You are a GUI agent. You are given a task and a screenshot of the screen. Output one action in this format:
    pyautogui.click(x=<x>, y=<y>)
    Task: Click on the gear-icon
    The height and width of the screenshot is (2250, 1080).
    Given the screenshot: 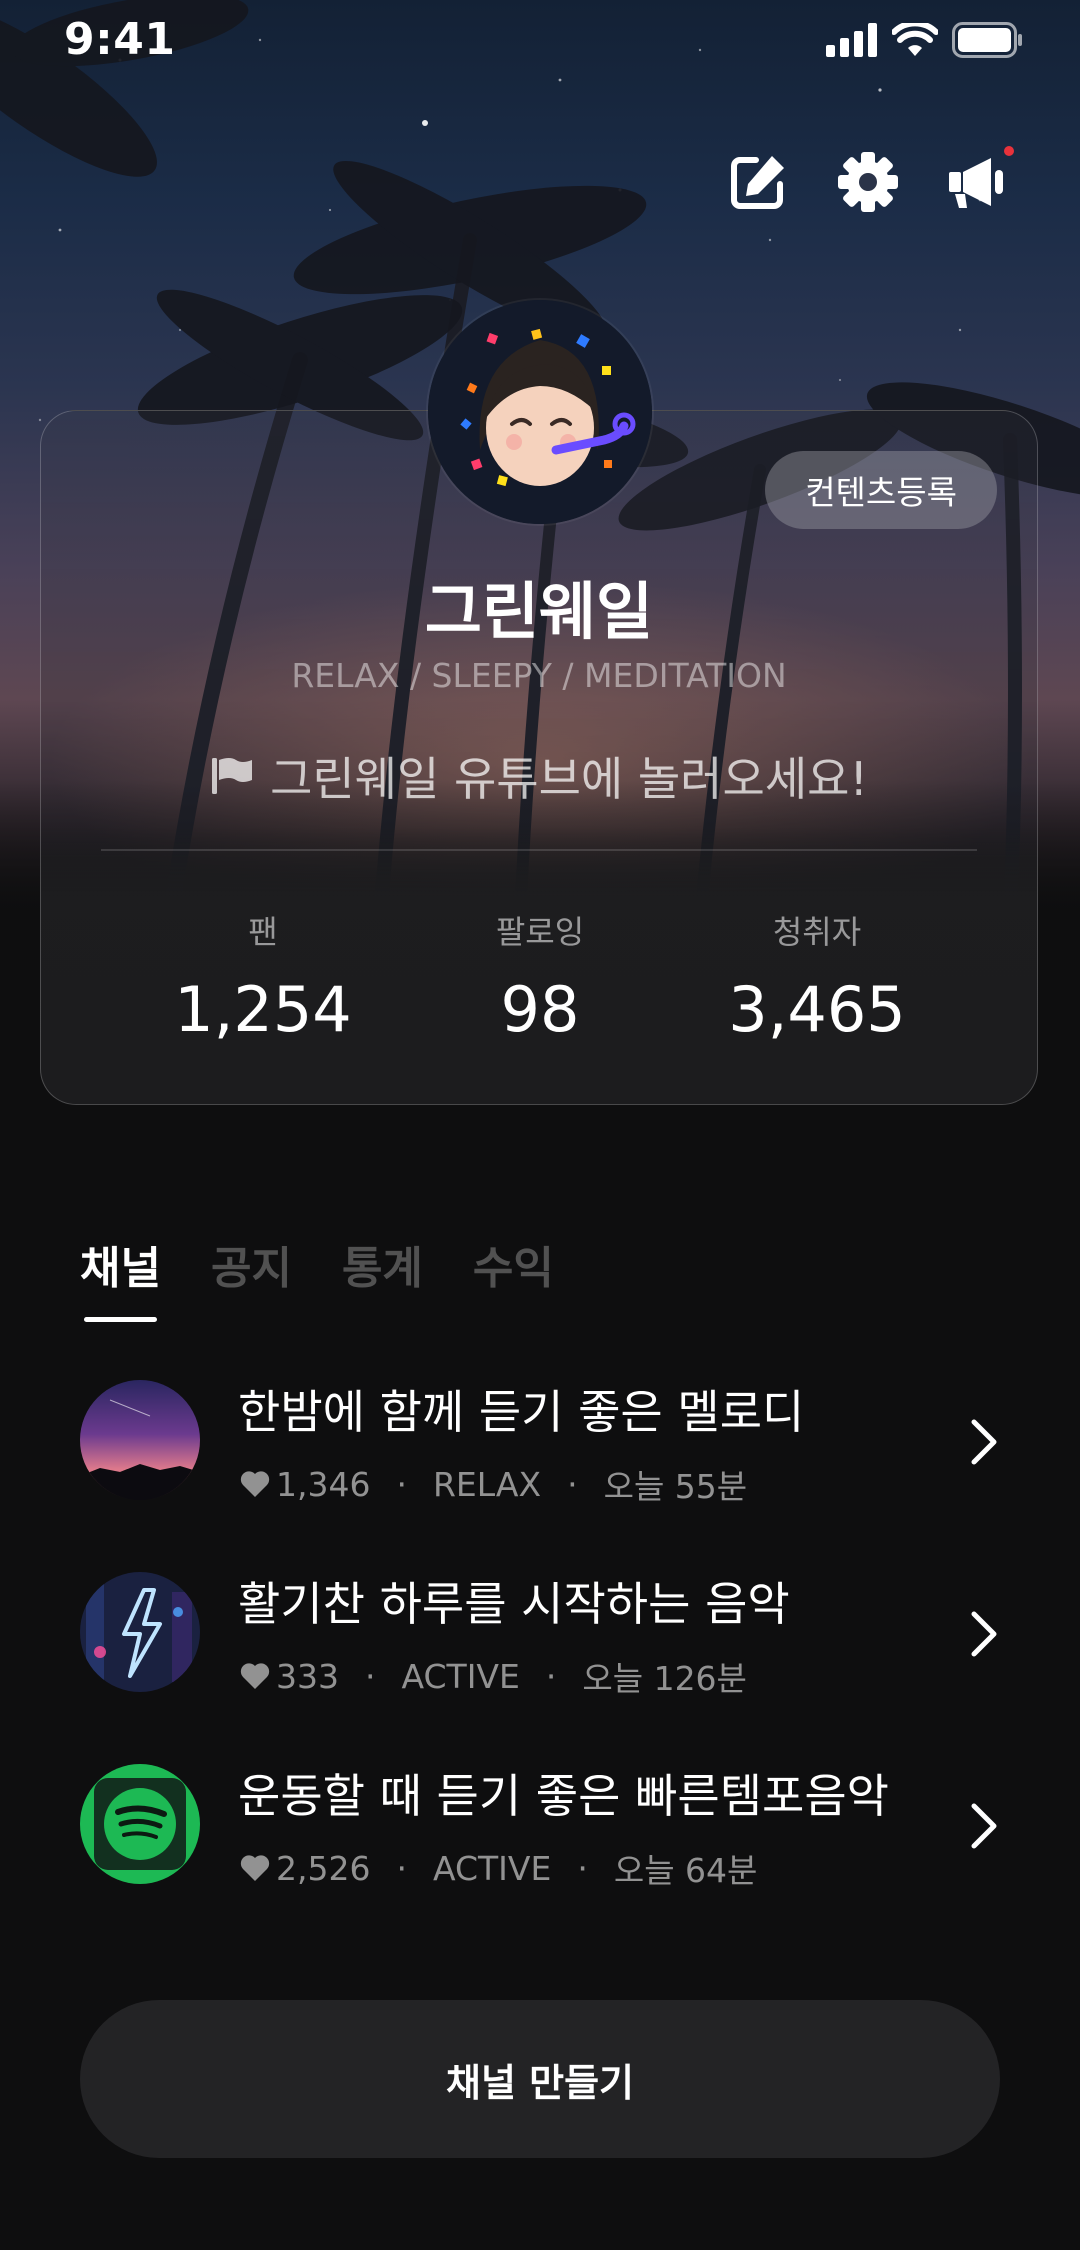 What is the action you would take?
    pyautogui.click(x=868, y=182)
    